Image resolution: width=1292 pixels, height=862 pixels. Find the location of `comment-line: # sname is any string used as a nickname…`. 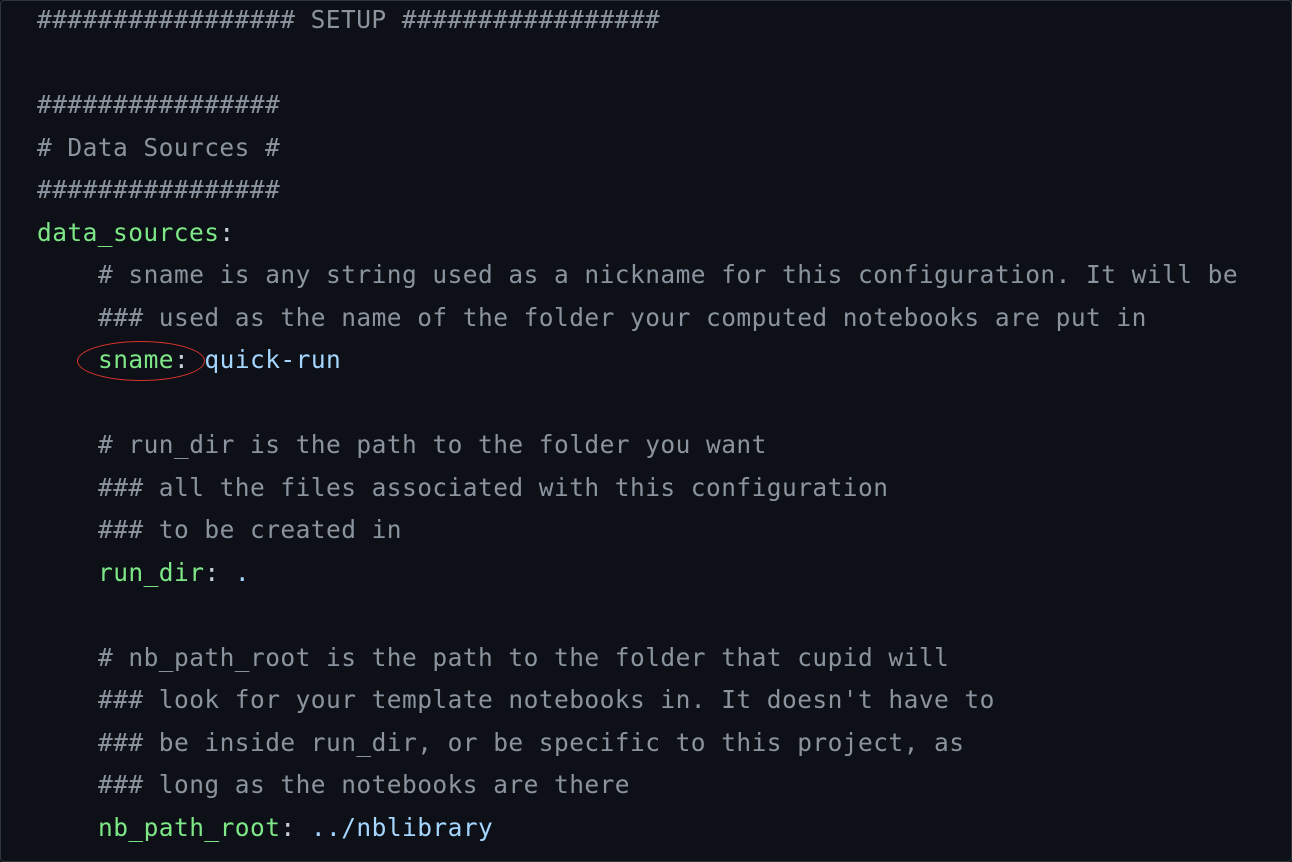

comment-line: # sname is any string used as a nickname… is located at coordinates (637, 275).